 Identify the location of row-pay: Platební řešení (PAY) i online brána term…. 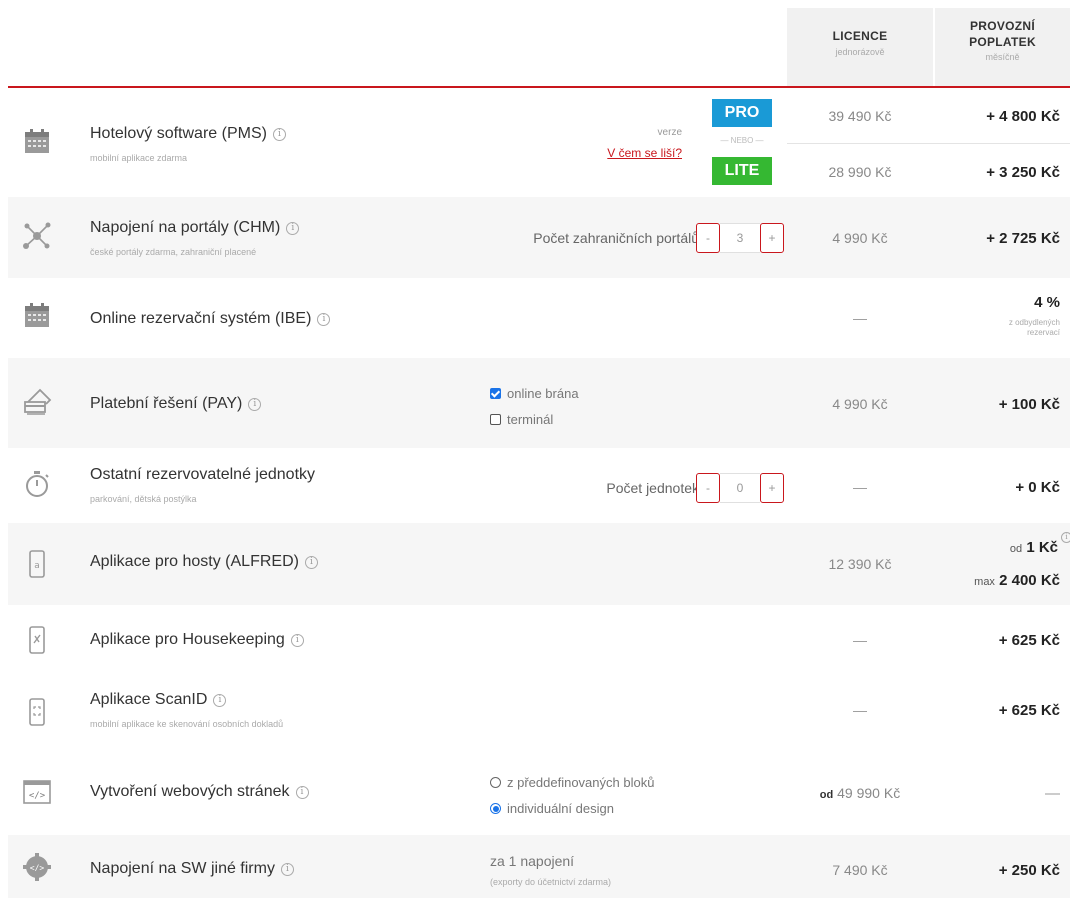
(539, 403).